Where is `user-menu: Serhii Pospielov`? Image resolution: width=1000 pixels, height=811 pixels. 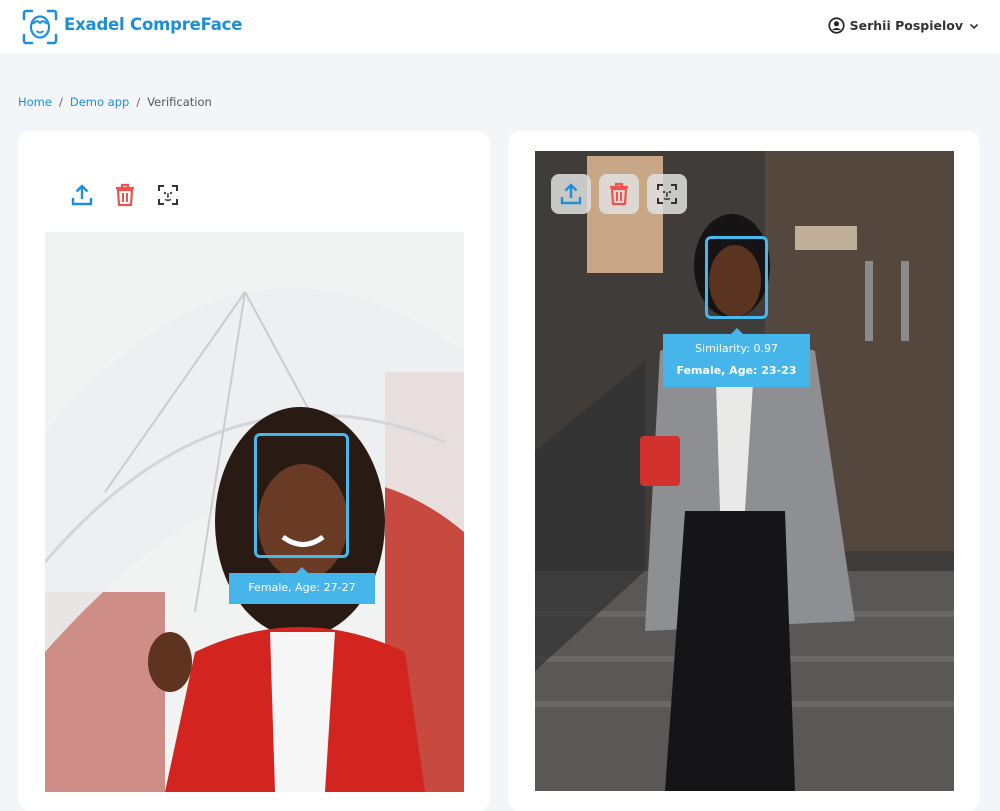
user-menu: Serhii Pospielov is located at coordinates (904, 25).